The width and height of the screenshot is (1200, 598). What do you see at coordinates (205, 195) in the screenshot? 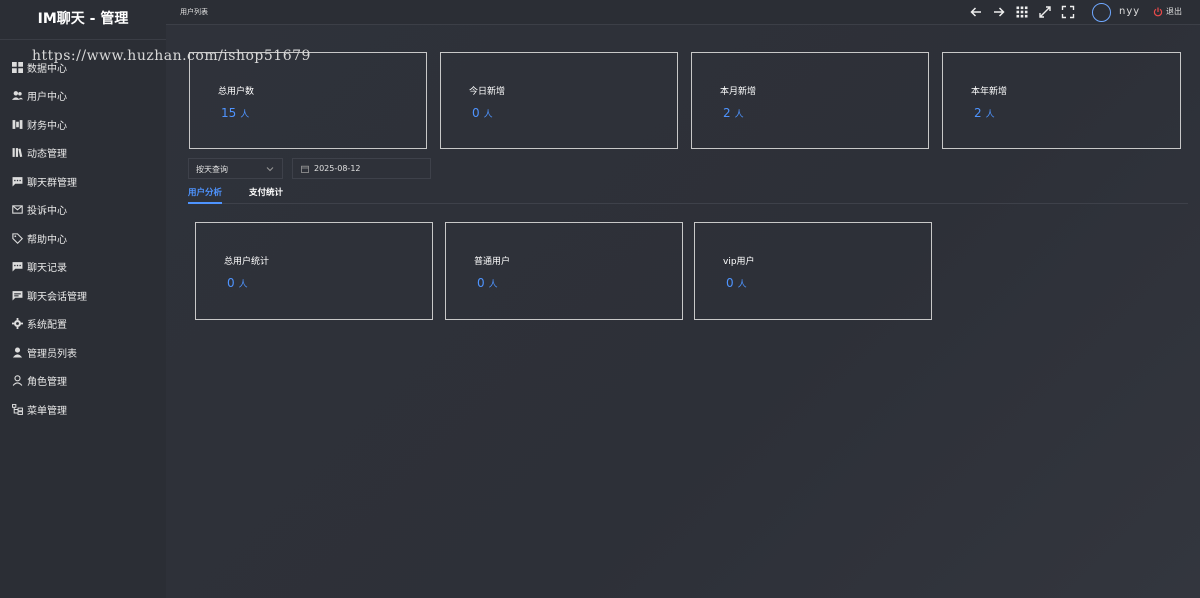
I see `tab-user-analysis: 用户分析` at bounding box center [205, 195].